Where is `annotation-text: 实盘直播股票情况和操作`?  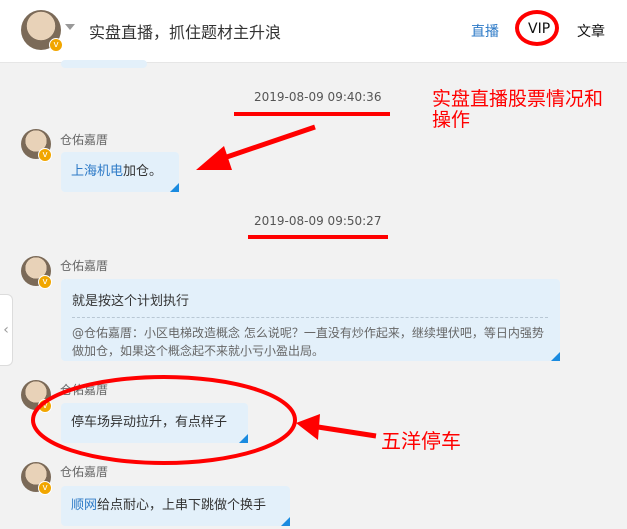
annotation-text: 实盘直播股票情况和操作 is located at coordinates (518, 109).